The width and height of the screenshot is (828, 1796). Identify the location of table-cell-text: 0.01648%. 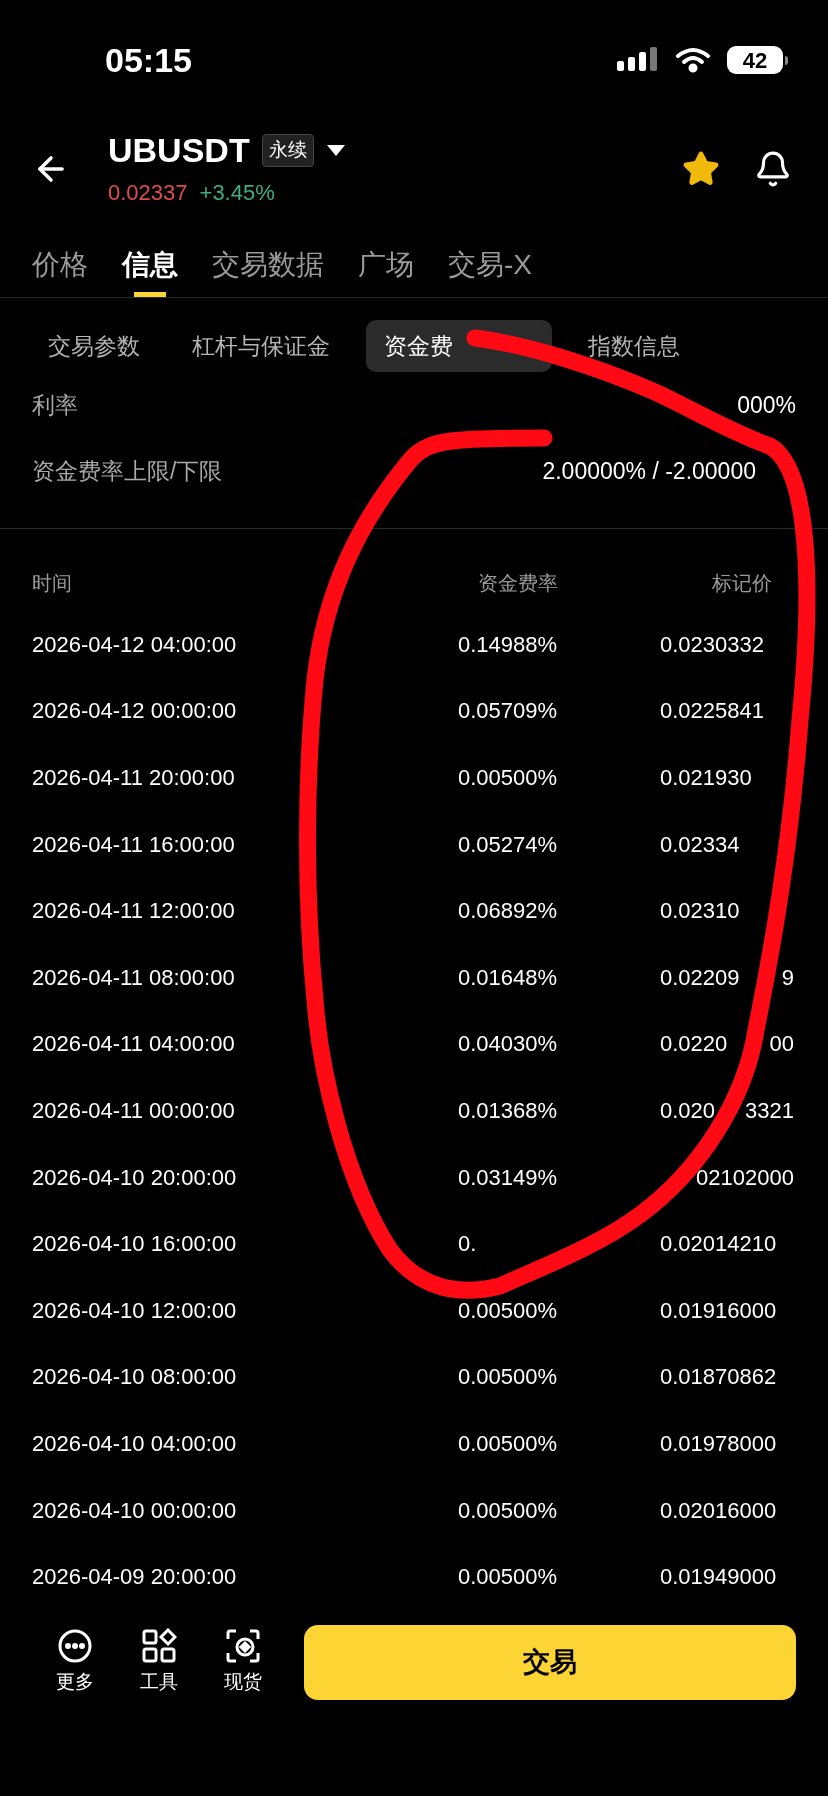
(508, 977).